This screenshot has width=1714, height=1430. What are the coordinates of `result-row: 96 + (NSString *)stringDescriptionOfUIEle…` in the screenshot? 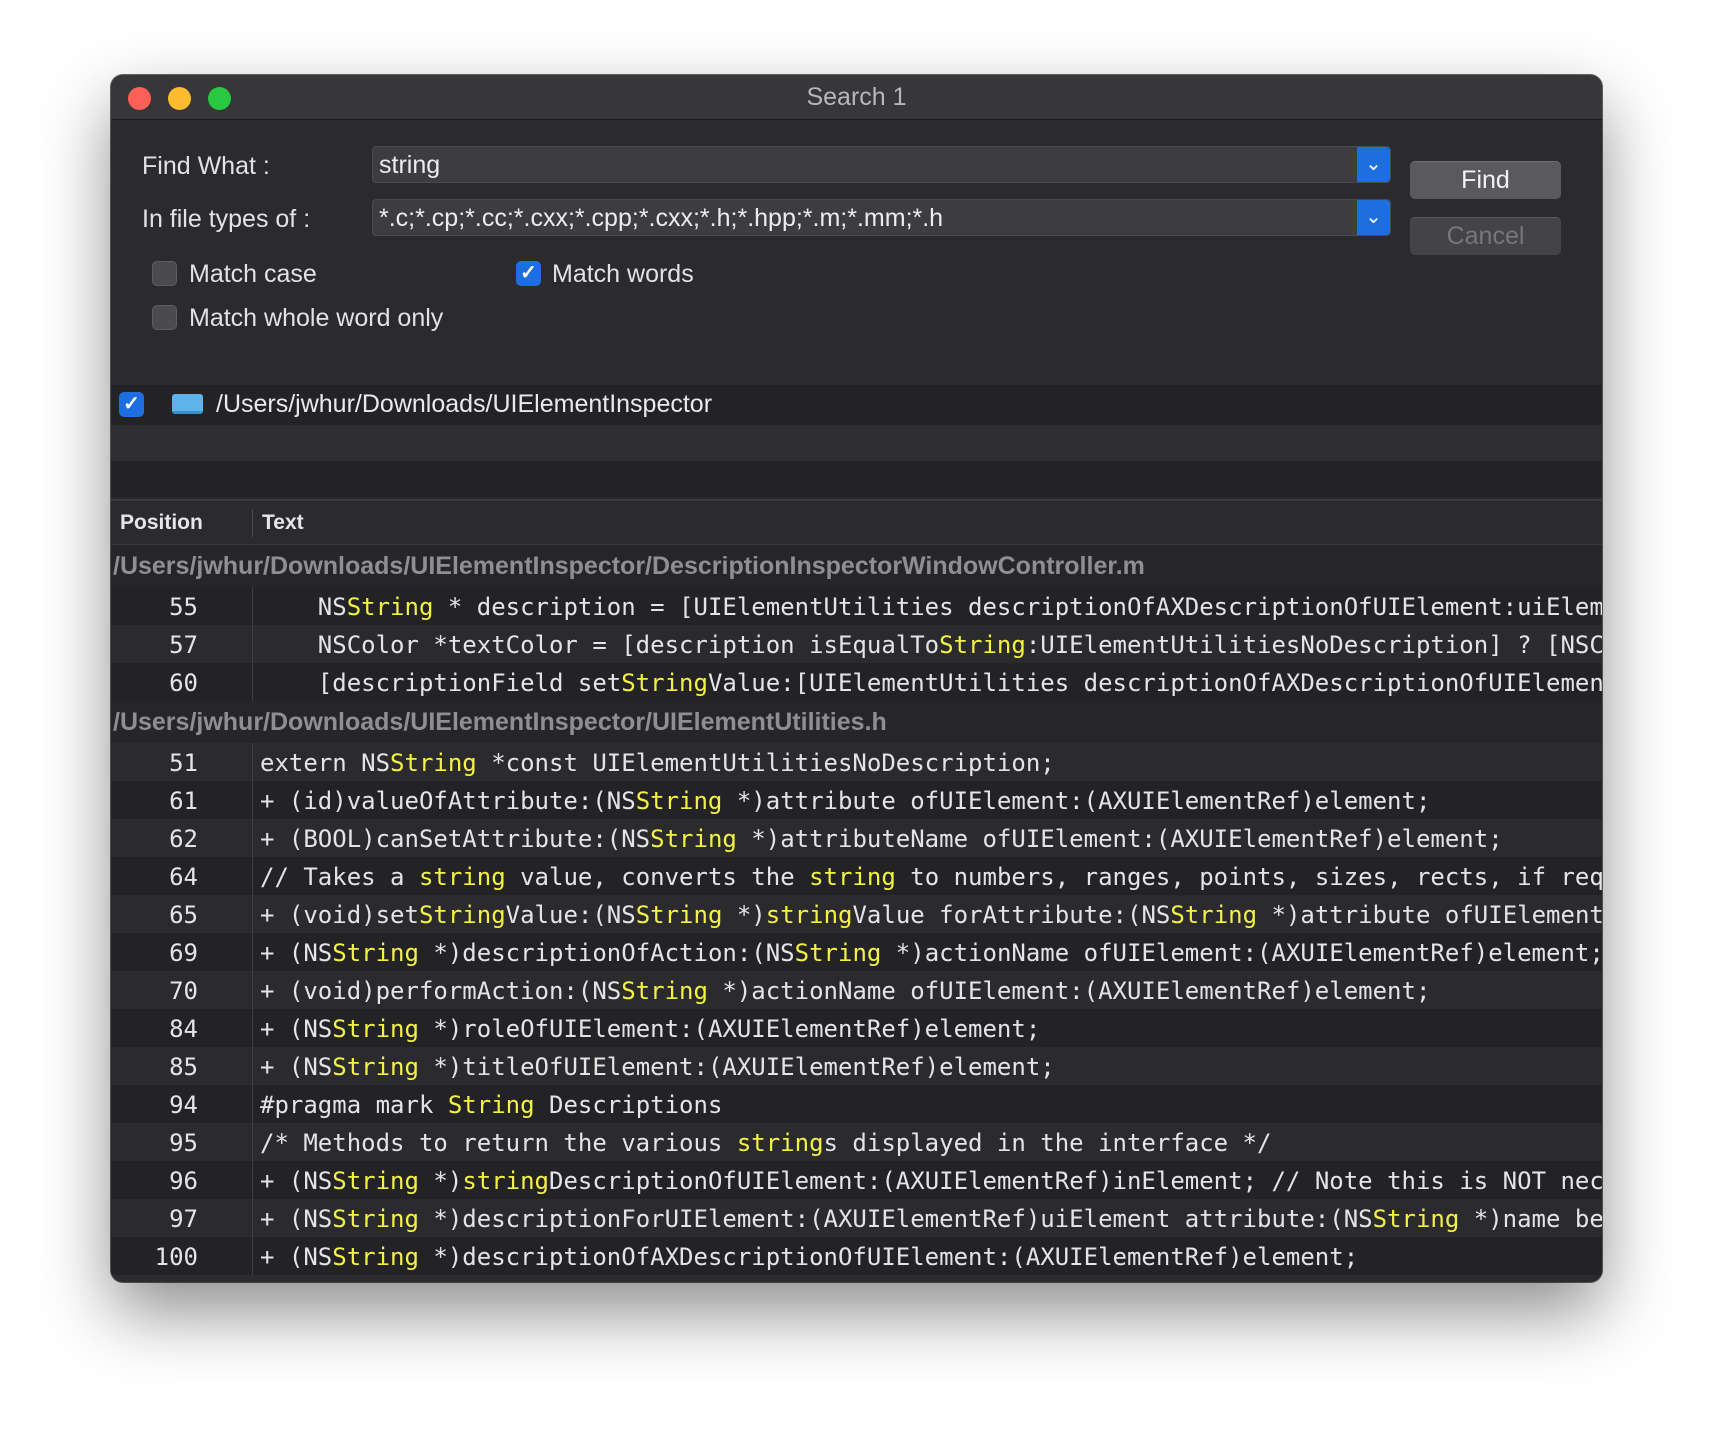 It's located at (856, 1180).